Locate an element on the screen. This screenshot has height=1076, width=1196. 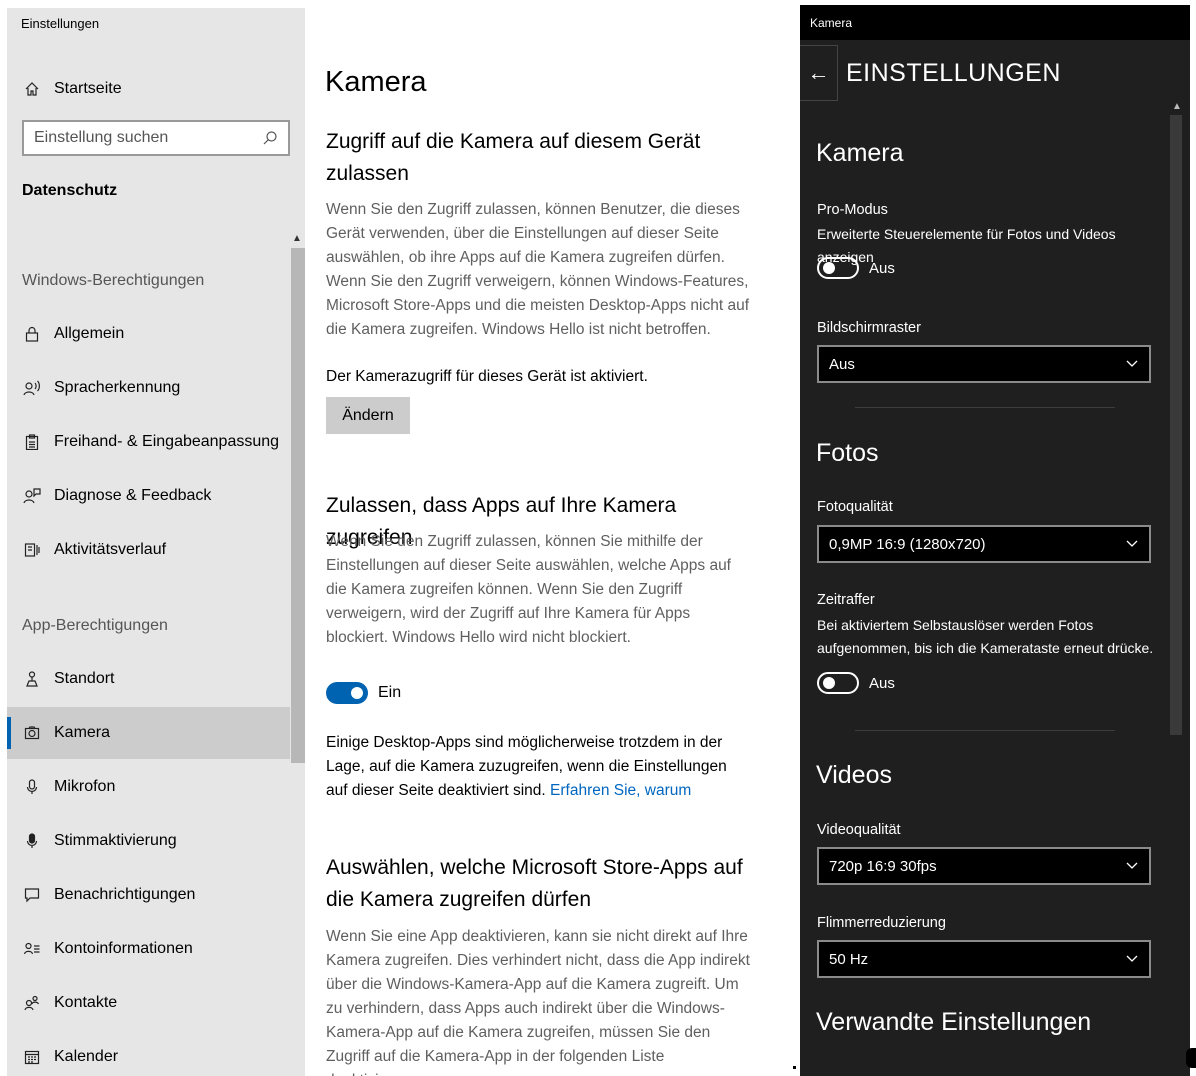
microphone-icon is located at coordinates (32, 787).